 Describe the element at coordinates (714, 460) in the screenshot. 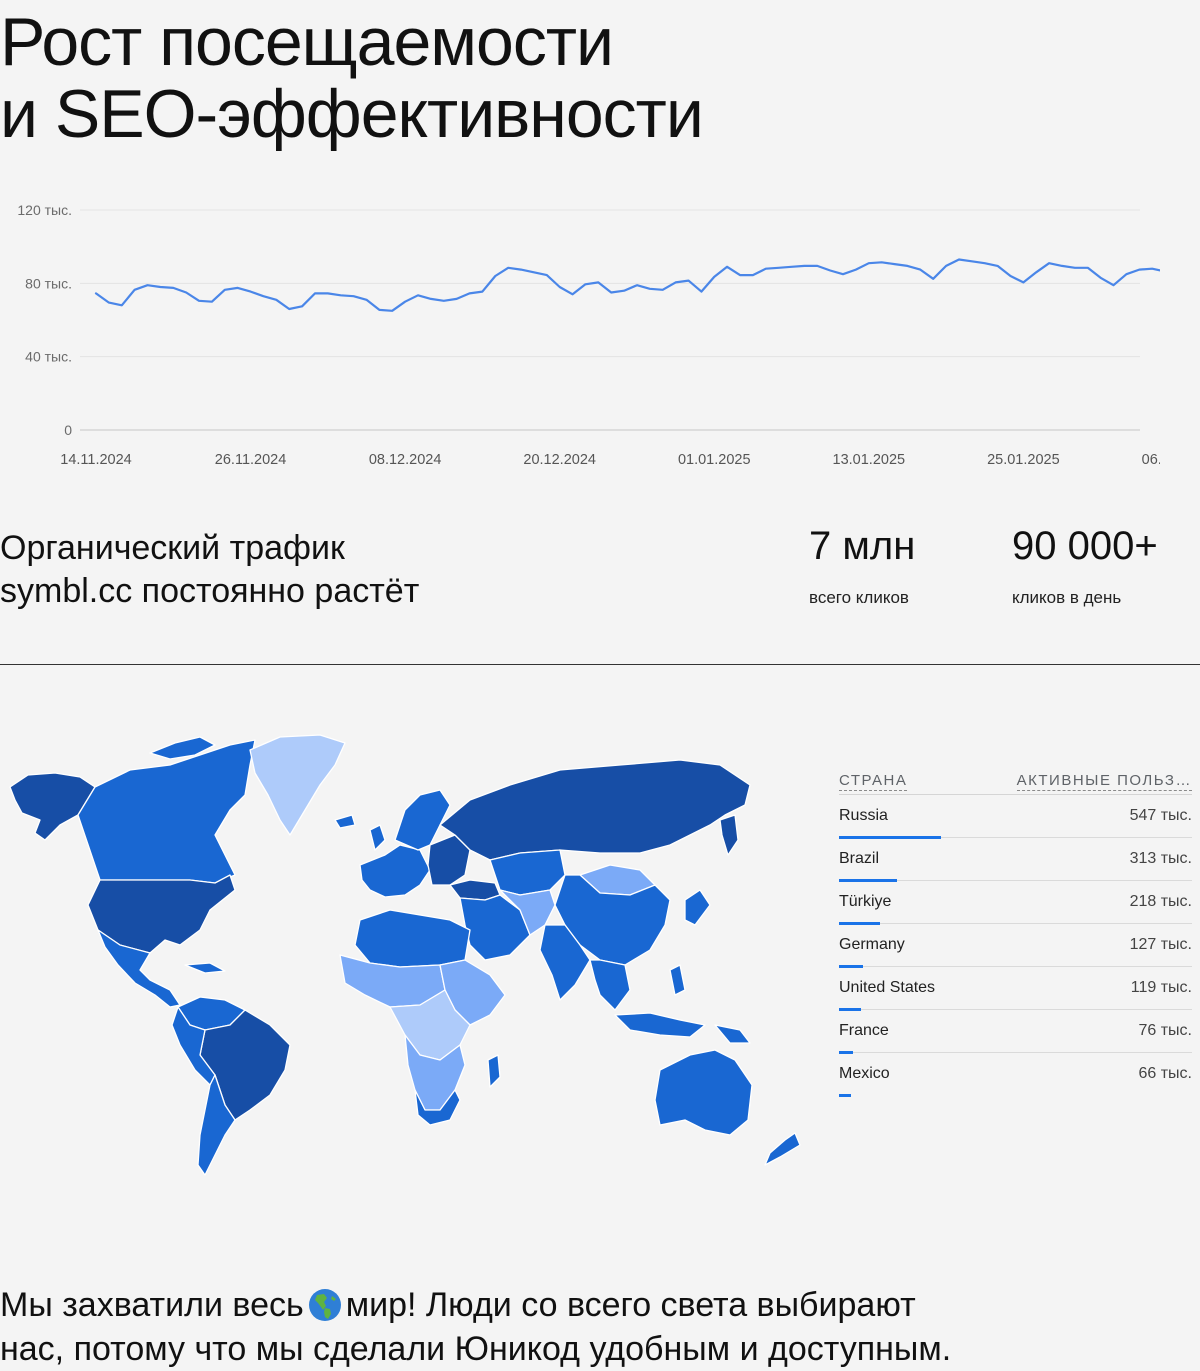

I see `x-tick-label: 01.01.2025` at that location.